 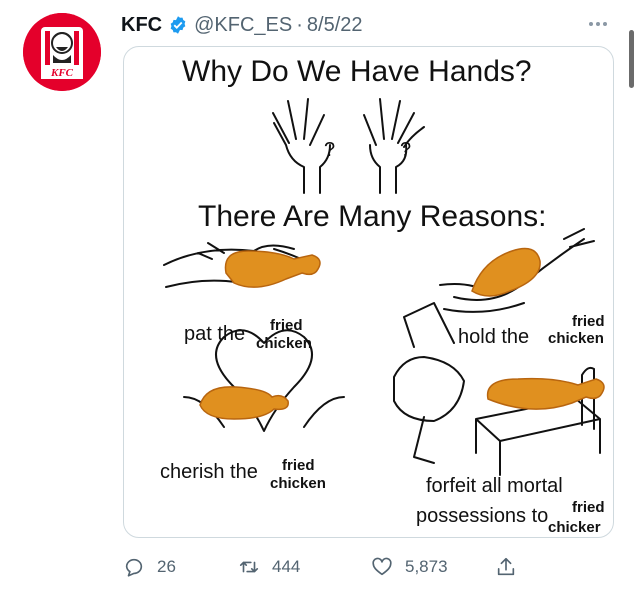 I want to click on chicken-pat, so click(x=272, y=269).